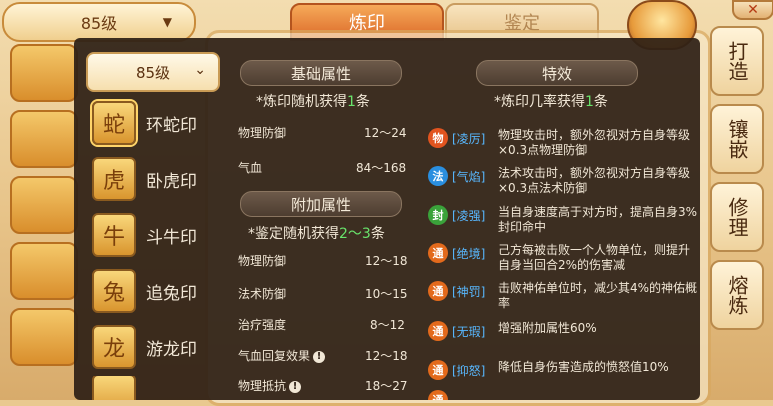  I want to click on seal-name: 追兔印, so click(171, 293).